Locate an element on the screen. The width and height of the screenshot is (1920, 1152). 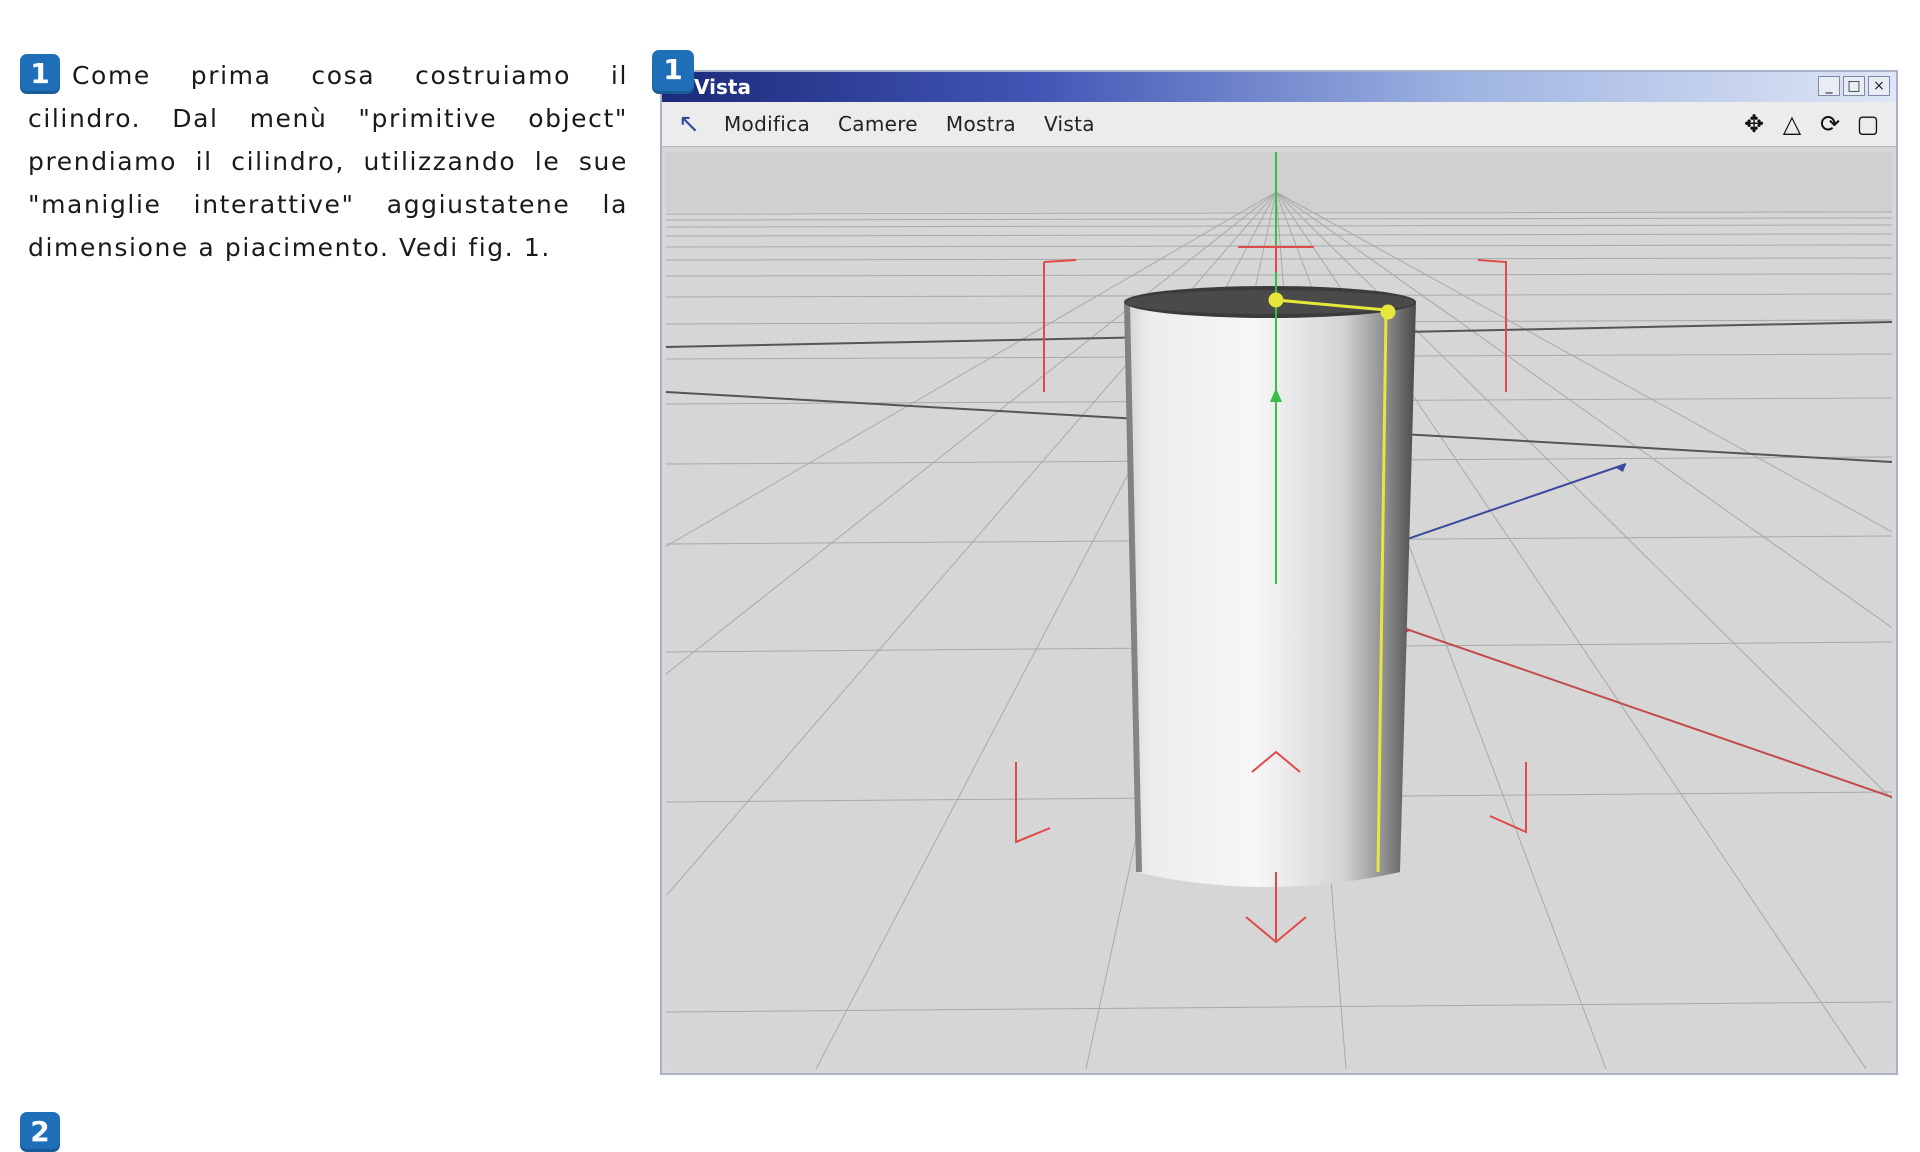
window-titlebar: ⬈ Vista _ □ × is located at coordinates (1279, 87).